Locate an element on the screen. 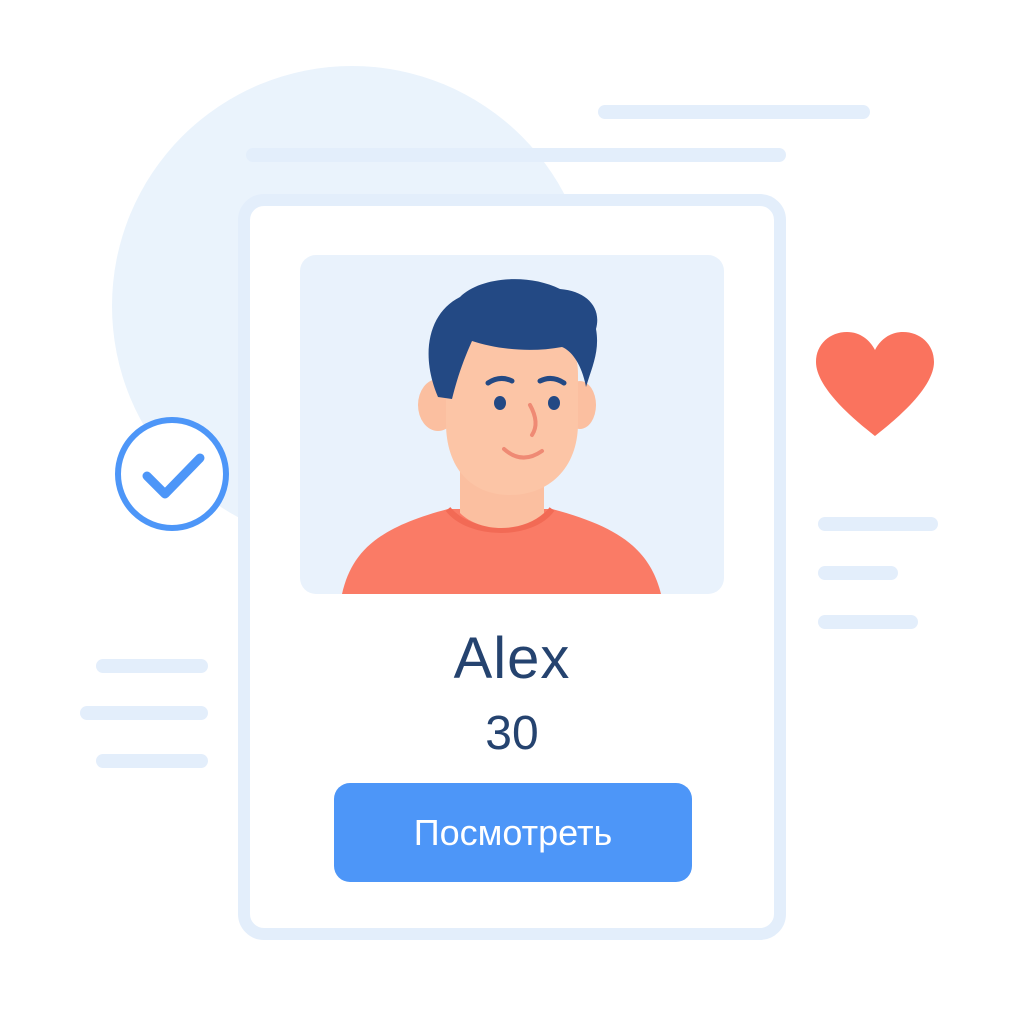 The width and height of the screenshot is (1024, 1024). heart-icon is located at coordinates (875, 384).